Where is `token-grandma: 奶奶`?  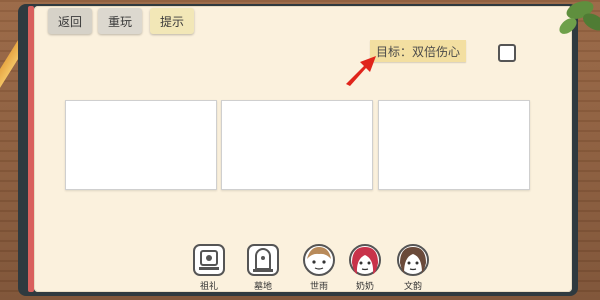 token-grandma: 奶奶 is located at coordinates (365, 268).